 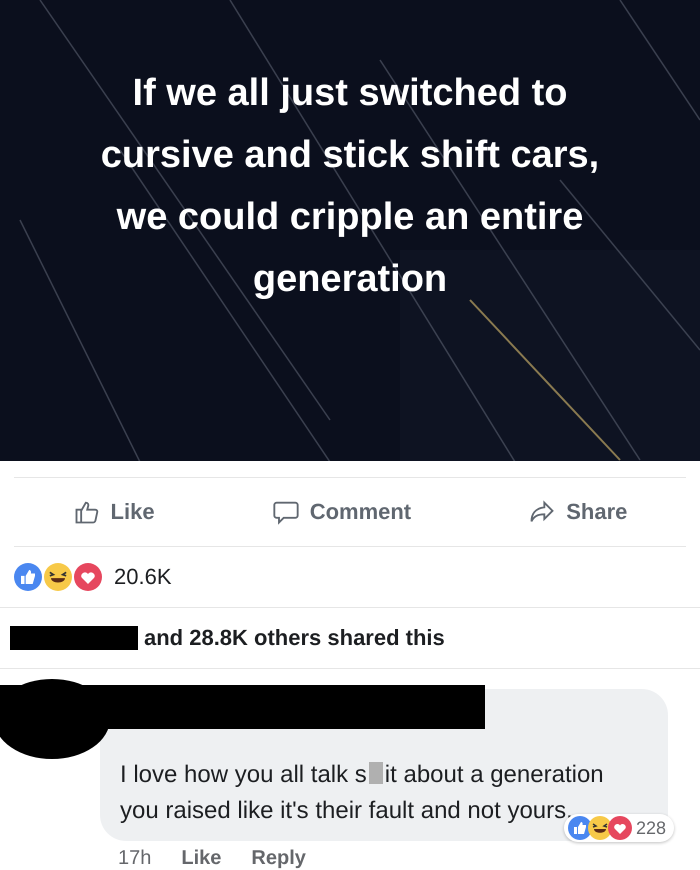 I want to click on reaction-count: 20.6K, so click(x=143, y=577).